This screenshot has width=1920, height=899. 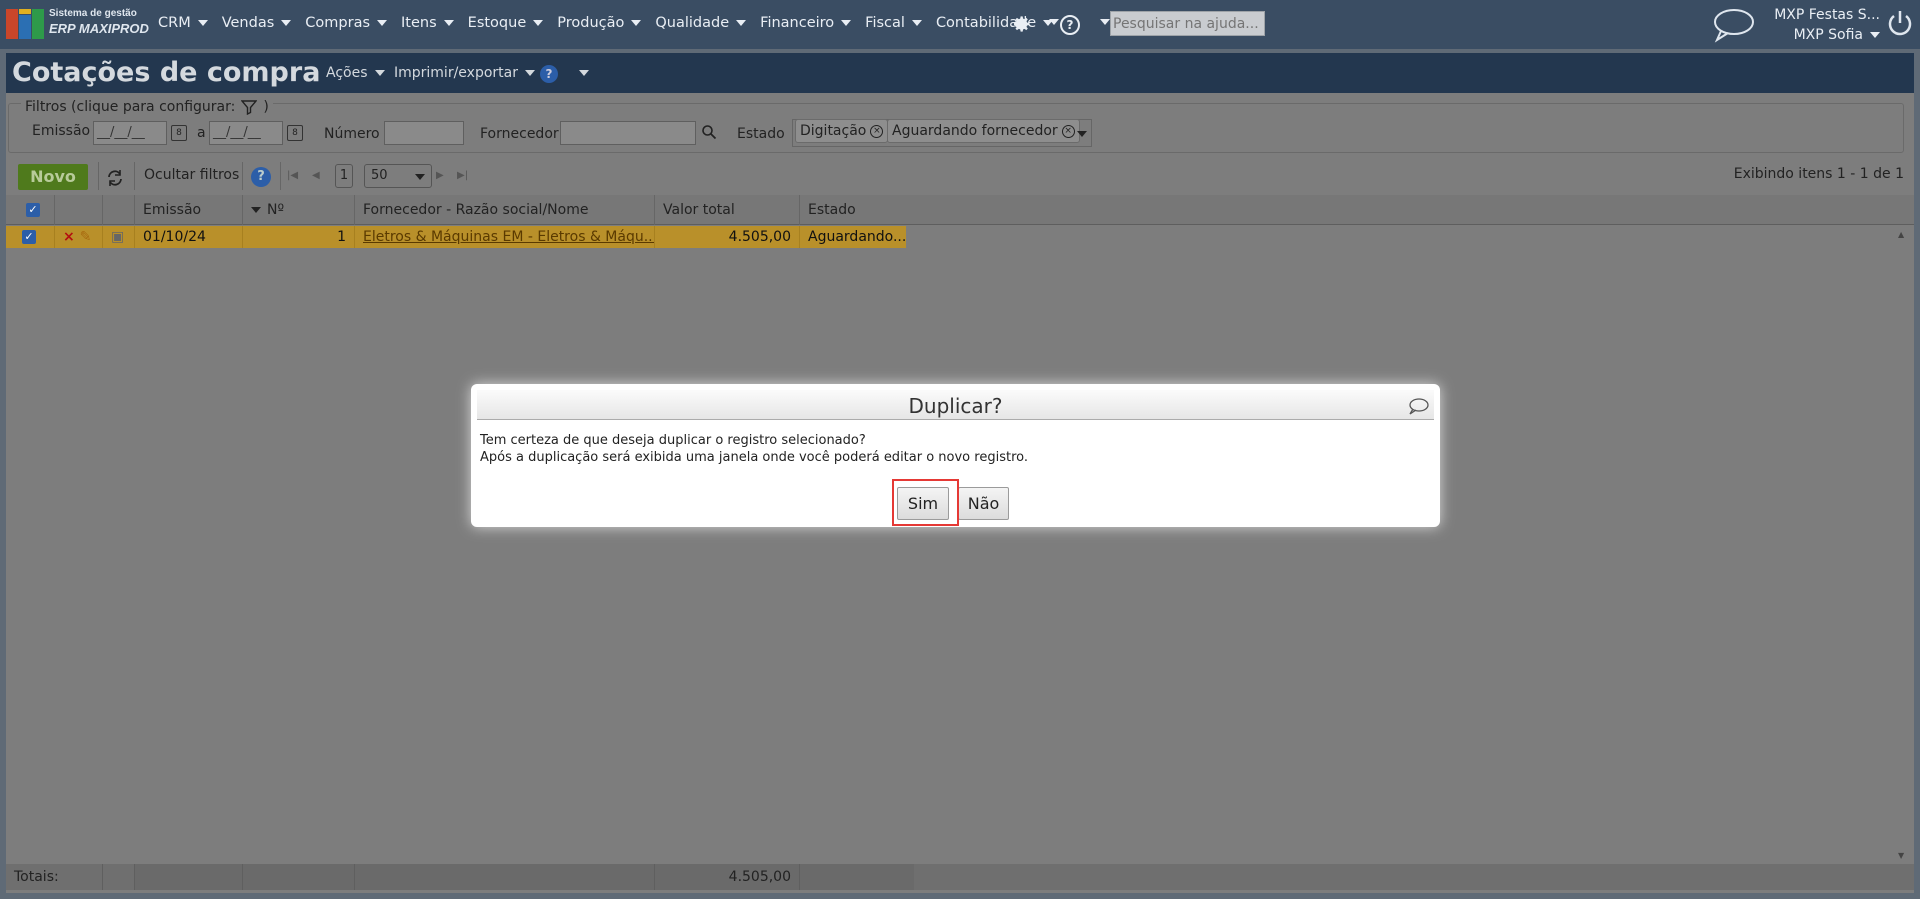 I want to click on filters-legend: Filtros (clique para configurar: ), so click(x=147, y=107).